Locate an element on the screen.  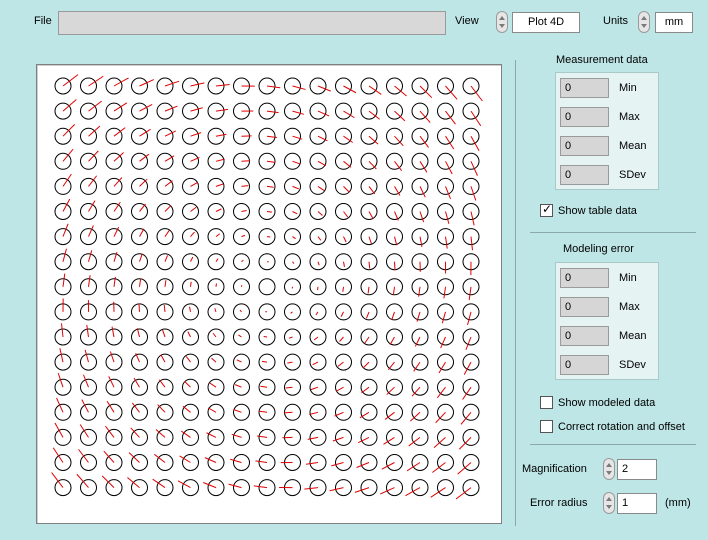
measurement-min-value: 0 is located at coordinates (584, 88).